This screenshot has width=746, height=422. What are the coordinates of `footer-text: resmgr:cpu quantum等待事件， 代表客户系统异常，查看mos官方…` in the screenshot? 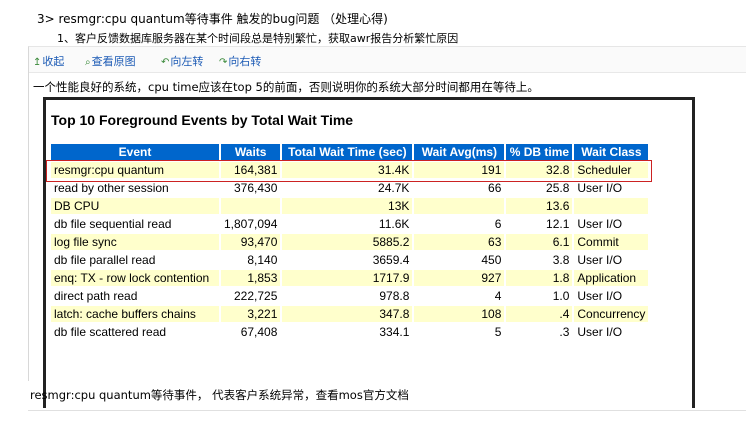 It's located at (219, 395).